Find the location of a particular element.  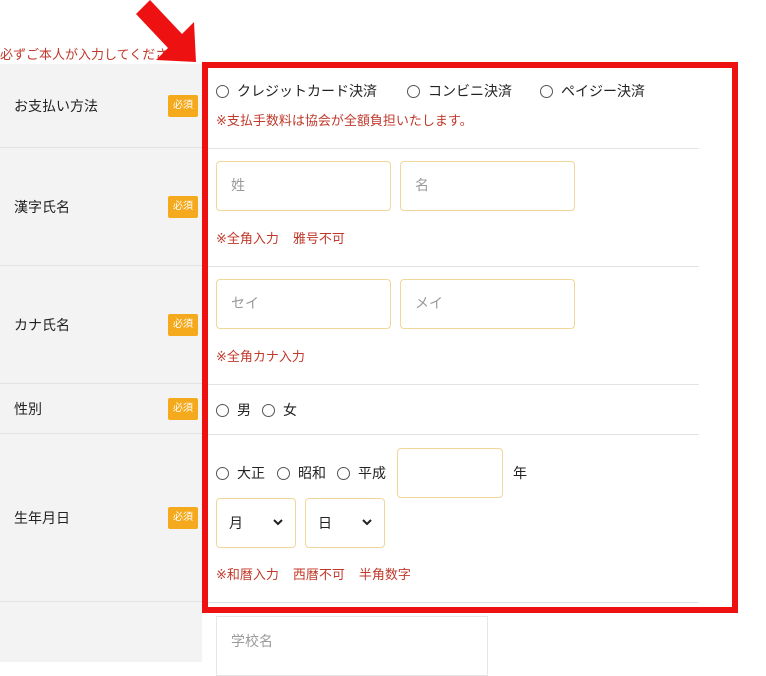

payment-label: お支払い方法 is located at coordinates (56, 106).